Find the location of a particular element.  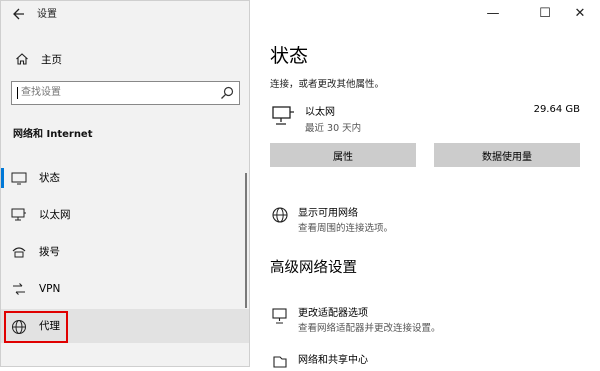

ethernet-icon is located at coordinates (19, 215).